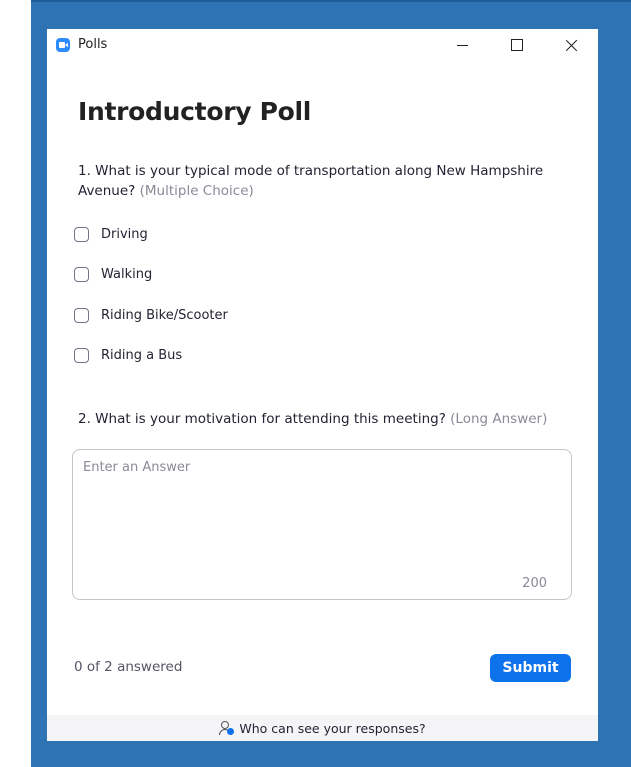  Describe the element at coordinates (499, 419) in the screenshot. I see `question-2-type: (Long Answer)` at that location.